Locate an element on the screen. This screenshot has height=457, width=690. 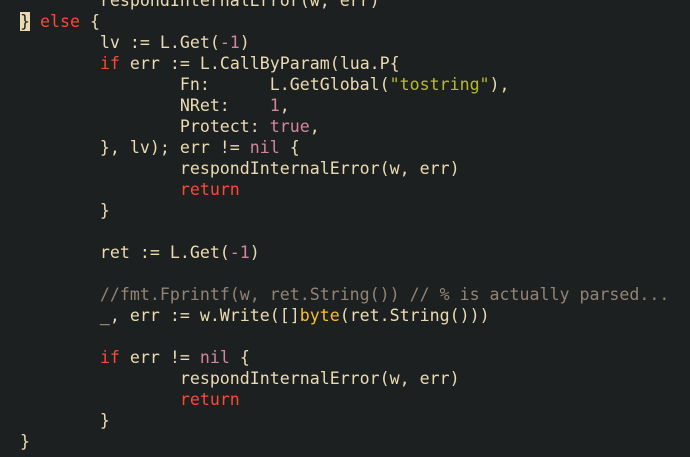
code-token-number: 1 is located at coordinates (274, 105).